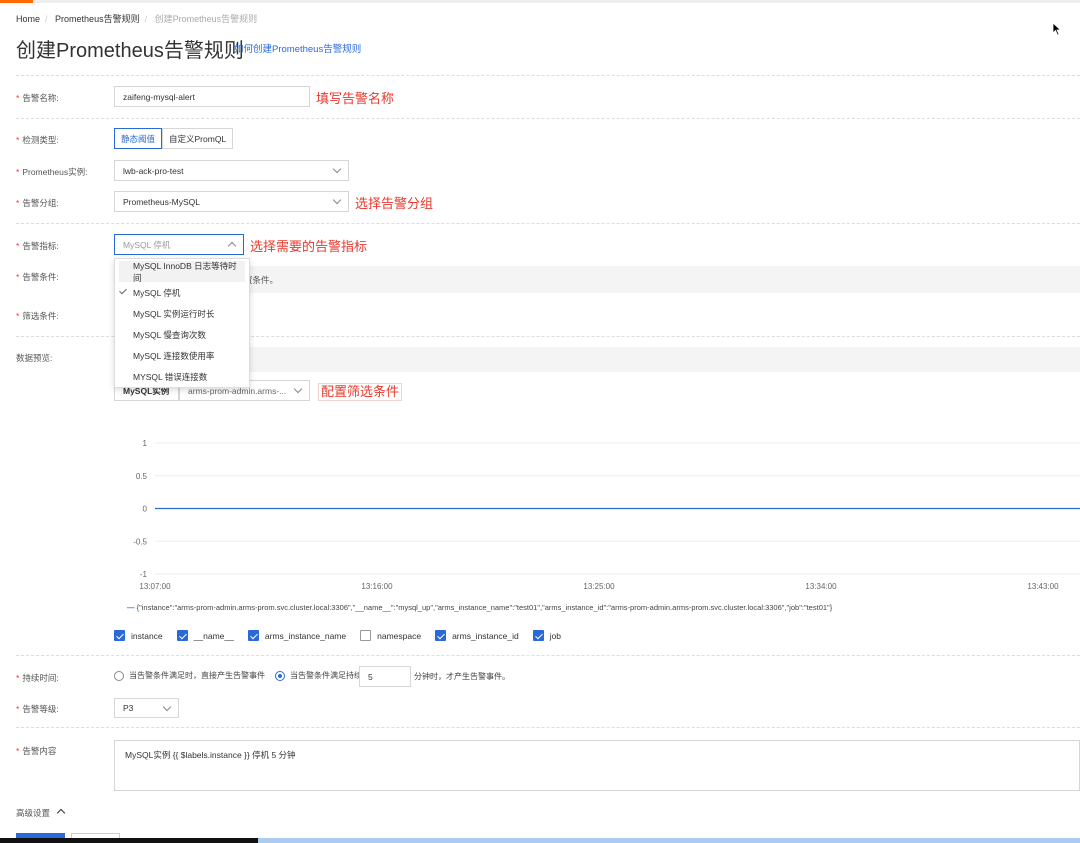 Image resolution: width=1080 pixels, height=843 pixels. I want to click on condition-box: 置条件。, so click(597, 279).